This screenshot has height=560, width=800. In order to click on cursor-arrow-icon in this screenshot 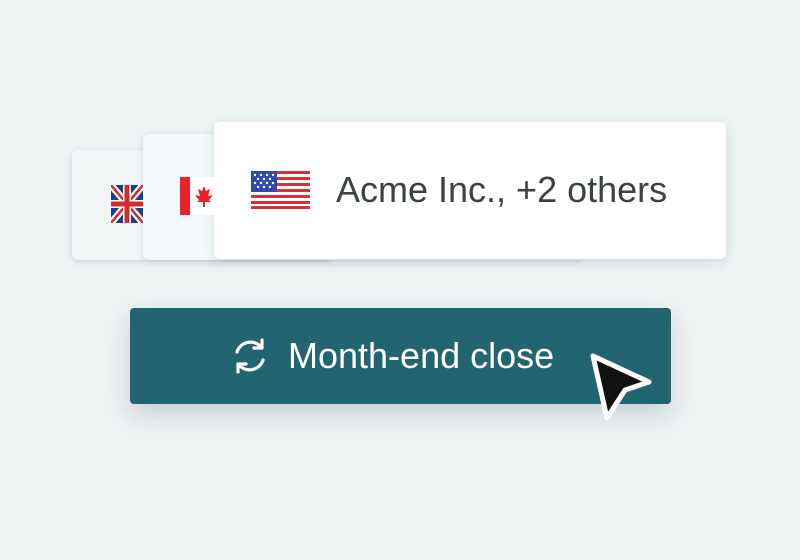, I will do `click(621, 387)`.